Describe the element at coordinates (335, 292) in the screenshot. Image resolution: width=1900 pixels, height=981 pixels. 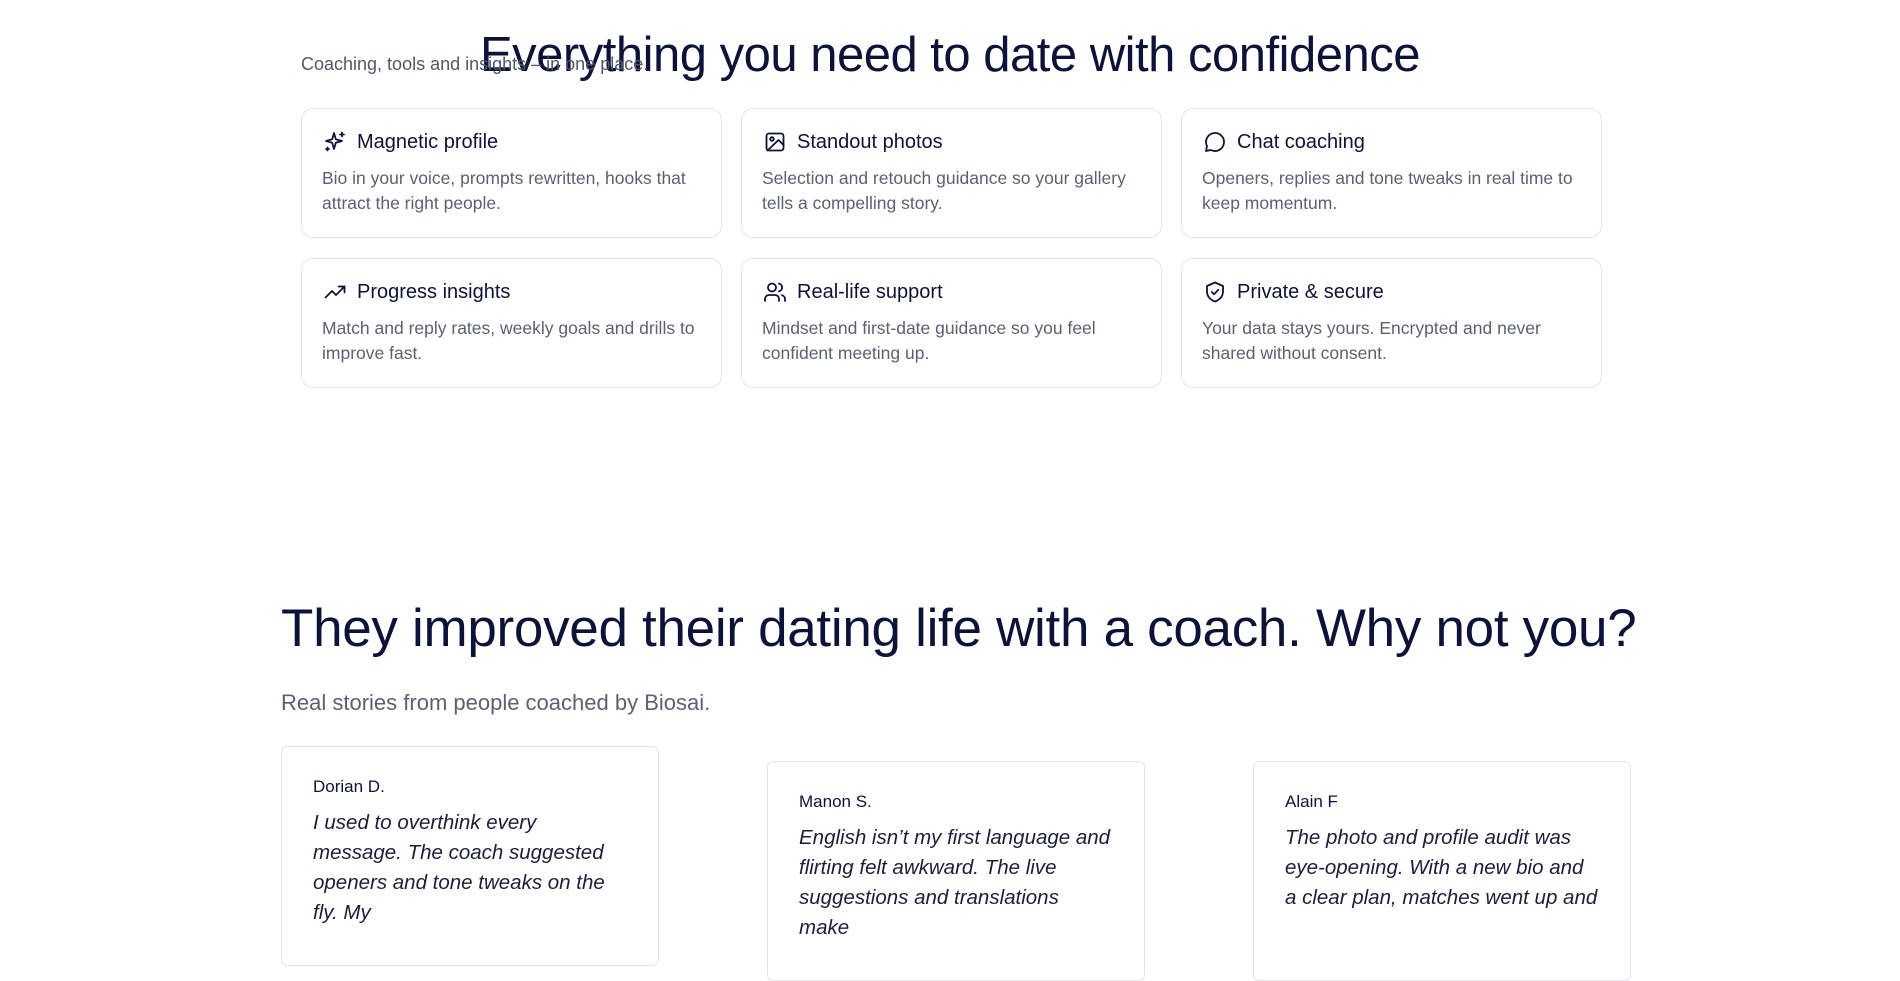
I see `trending-up-icon` at that location.